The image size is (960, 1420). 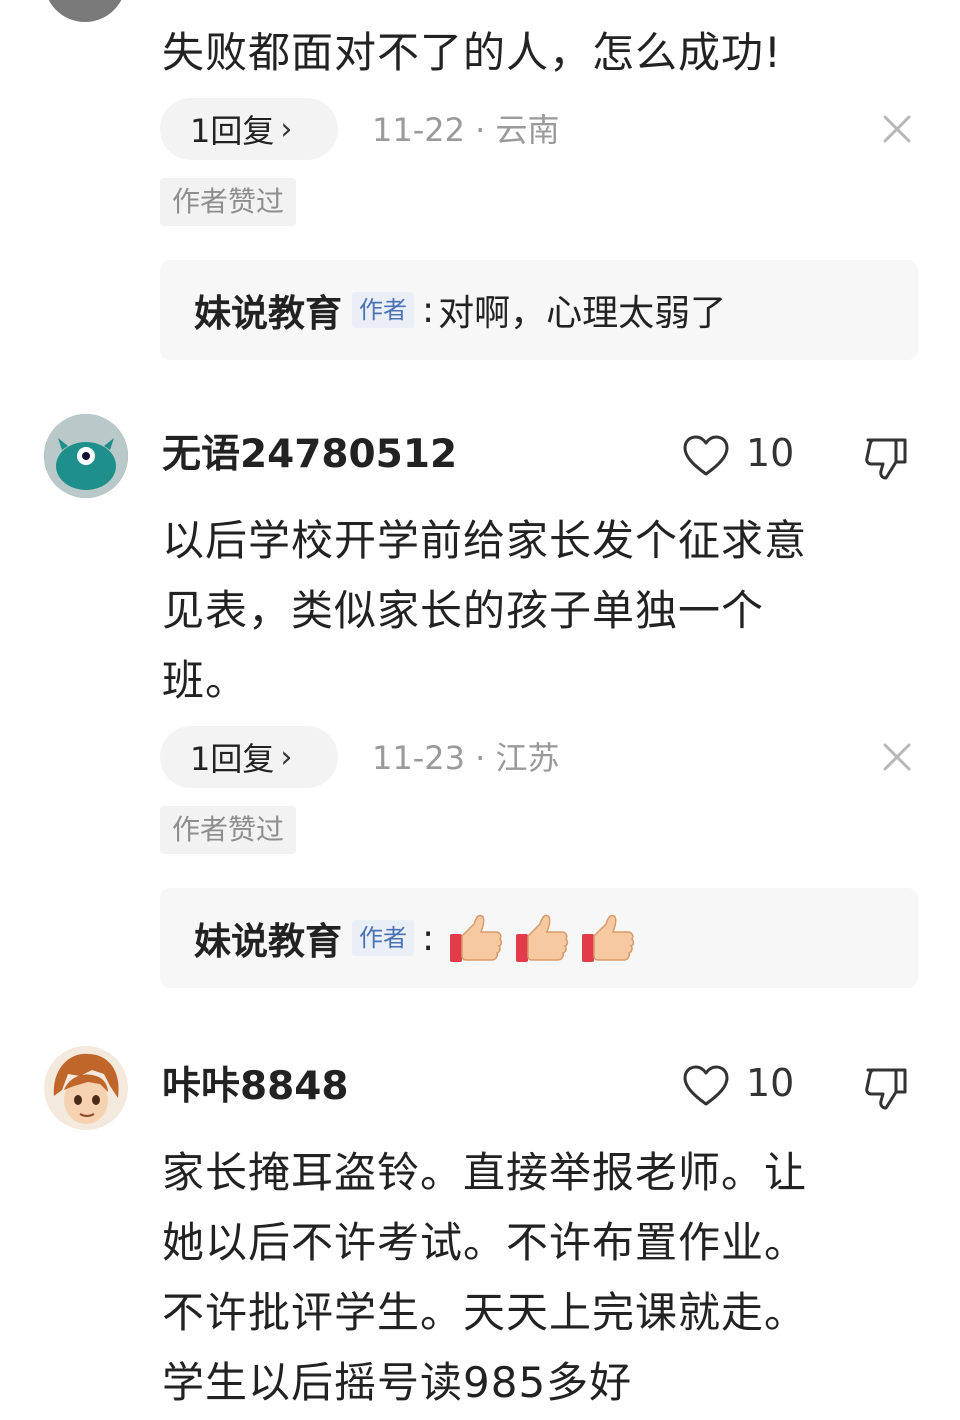 What do you see at coordinates (582, 313) in the screenshot?
I see `reply-text: 对啊，心理太弱了` at bounding box center [582, 313].